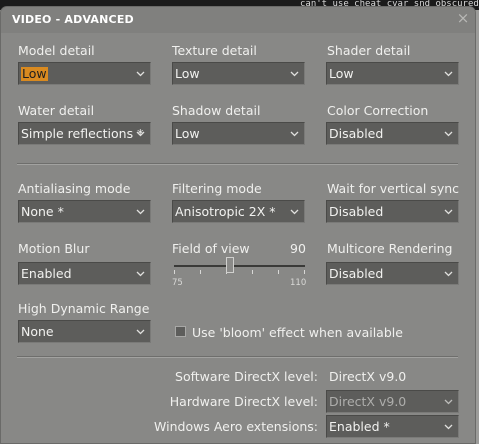 The height and width of the screenshot is (444, 479). I want to click on motion-blur-label: Motion Blur, so click(54, 248).